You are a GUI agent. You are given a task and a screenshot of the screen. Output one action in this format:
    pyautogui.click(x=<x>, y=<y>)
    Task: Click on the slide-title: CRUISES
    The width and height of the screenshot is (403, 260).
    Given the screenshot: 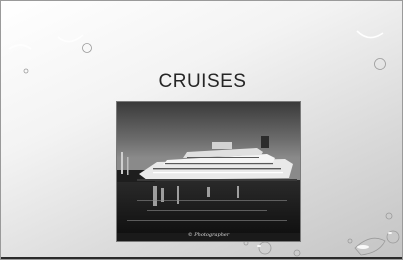 What is the action you would take?
    pyautogui.click(x=202, y=81)
    